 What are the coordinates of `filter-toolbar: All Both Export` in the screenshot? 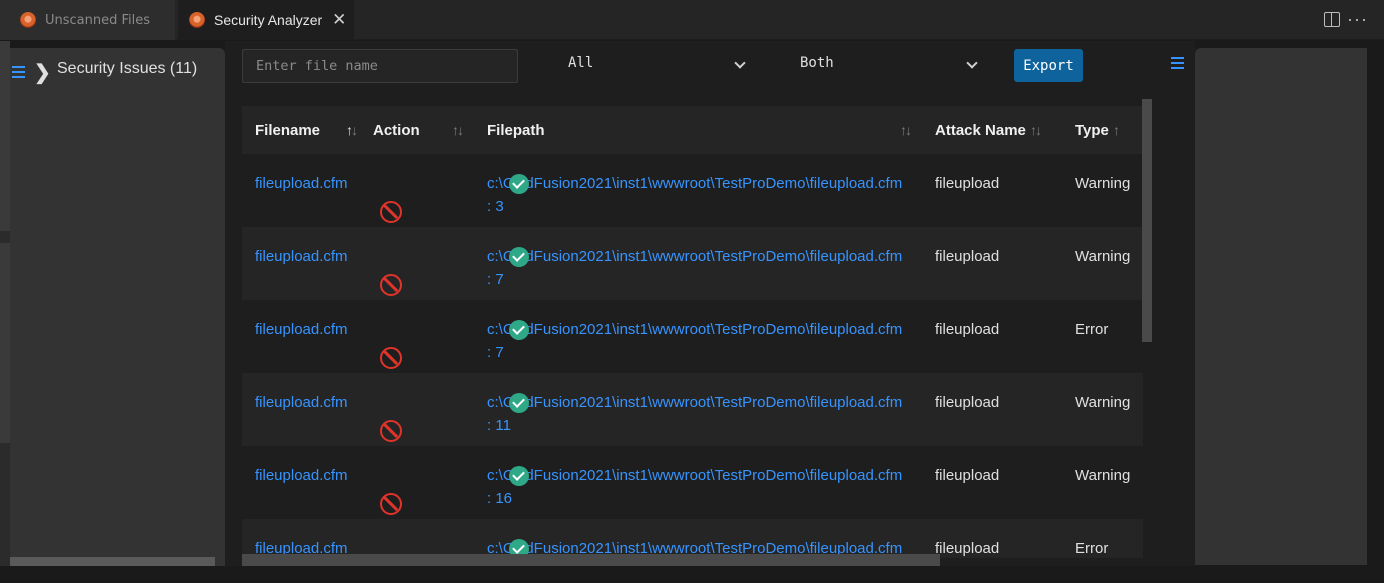 It's located at (710, 71).